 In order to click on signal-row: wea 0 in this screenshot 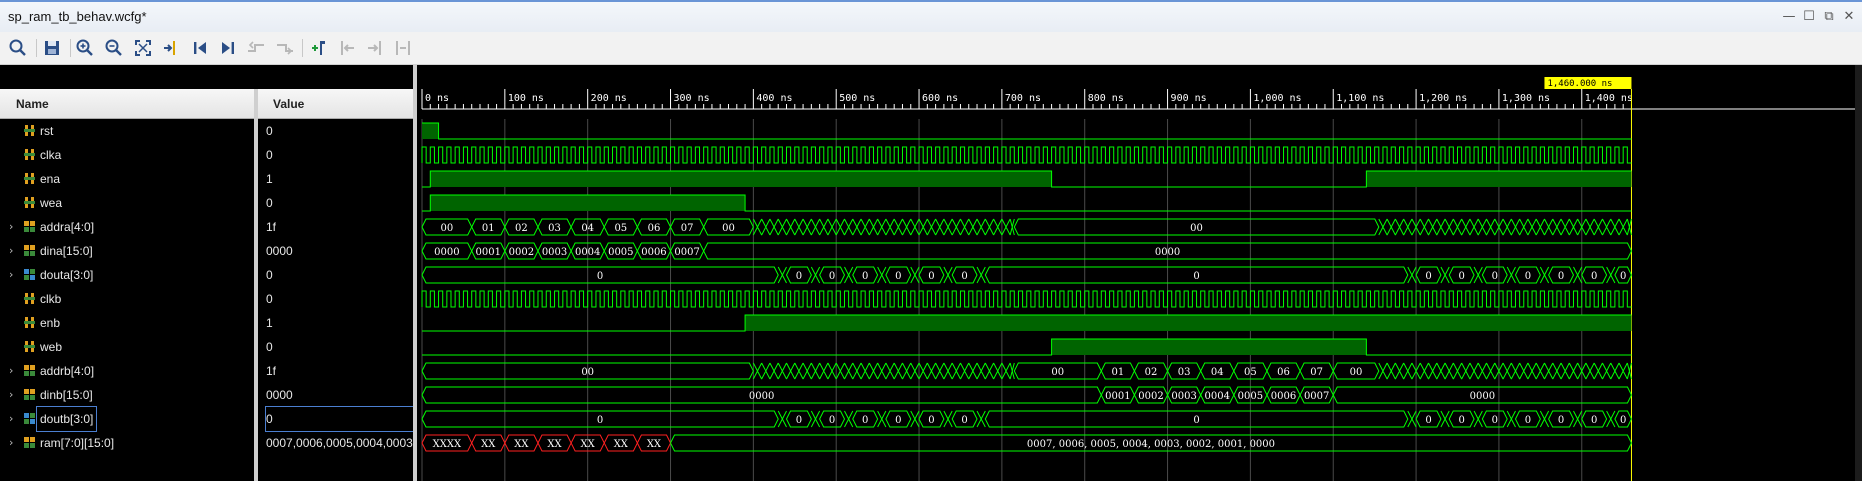, I will do `click(206, 203)`.